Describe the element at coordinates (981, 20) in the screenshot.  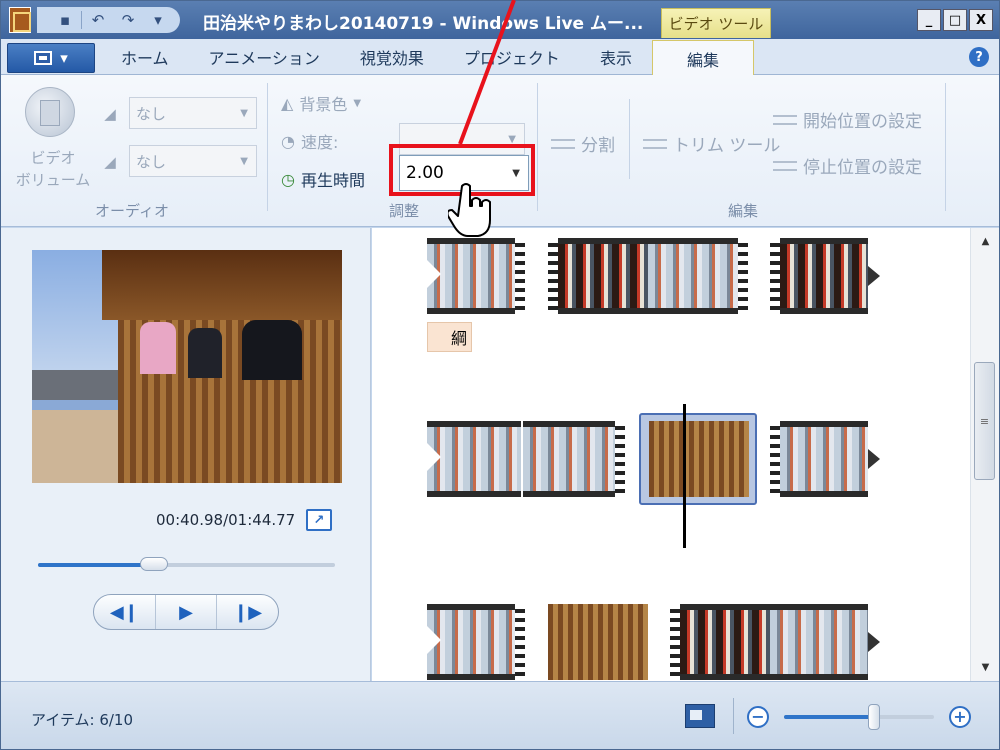
I see `close-button: X` at that location.